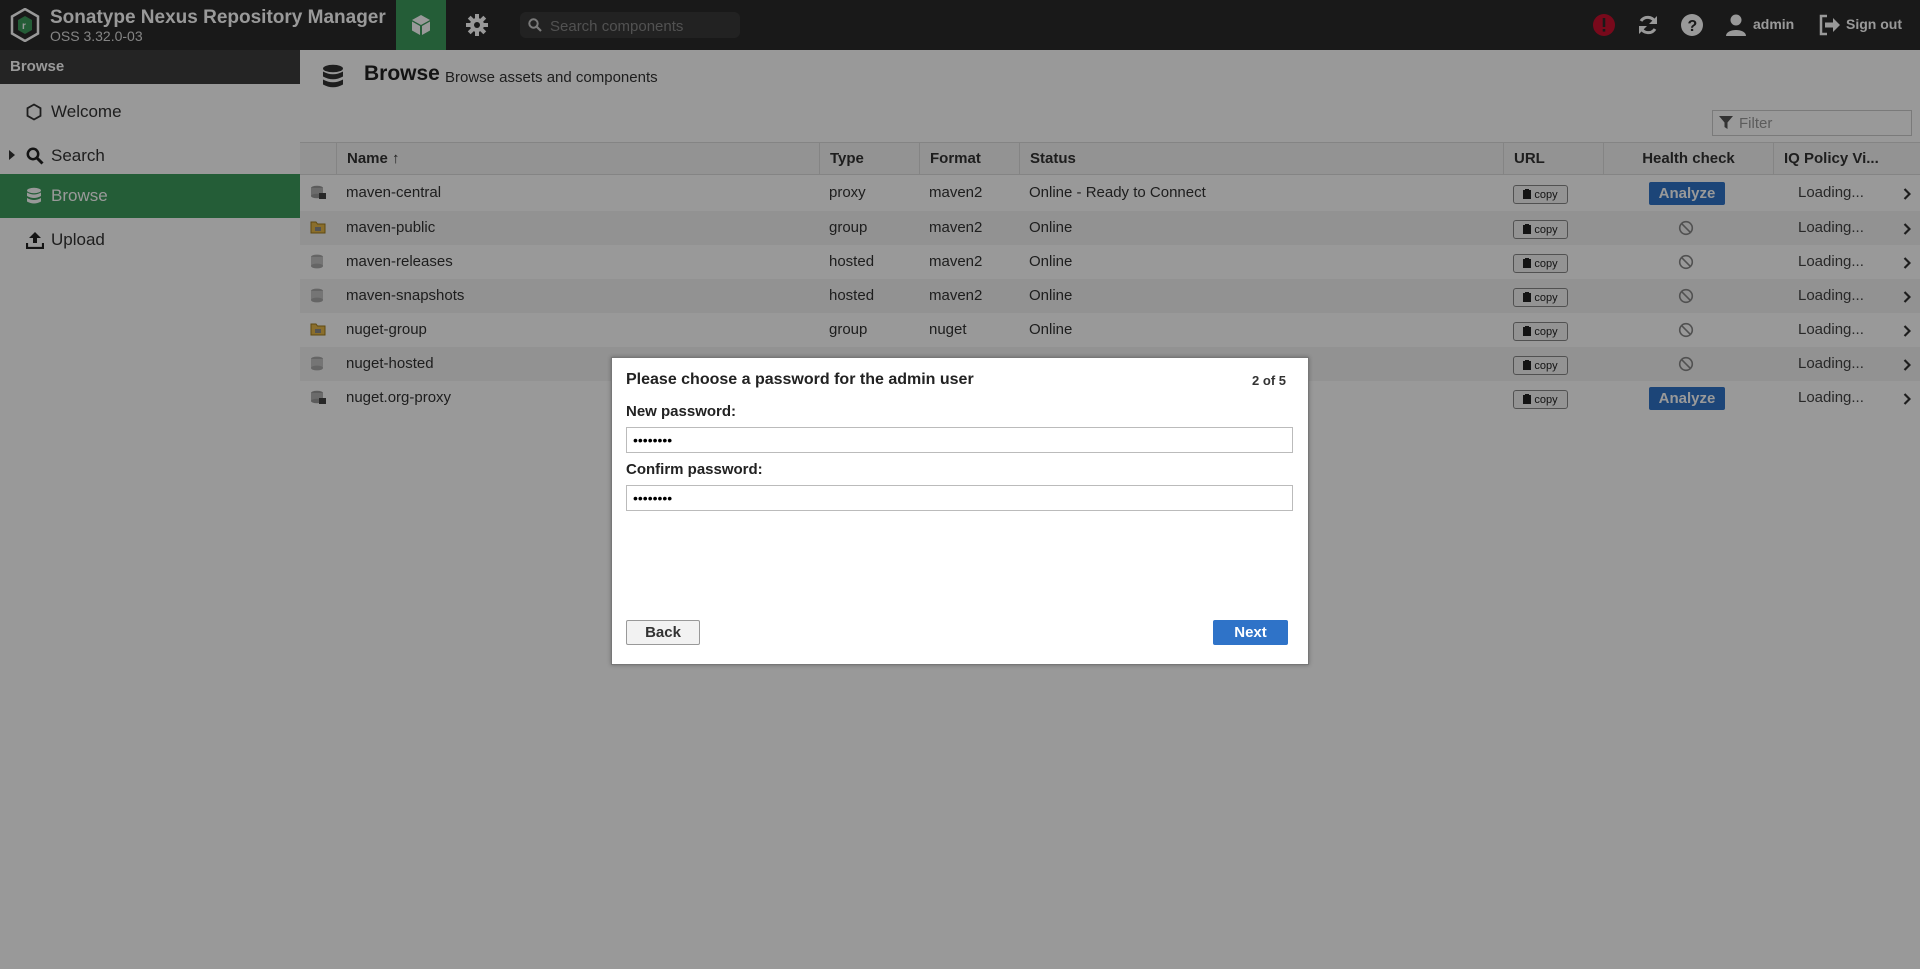 The image size is (1920, 969). I want to click on confirm-password-field, so click(959, 498).